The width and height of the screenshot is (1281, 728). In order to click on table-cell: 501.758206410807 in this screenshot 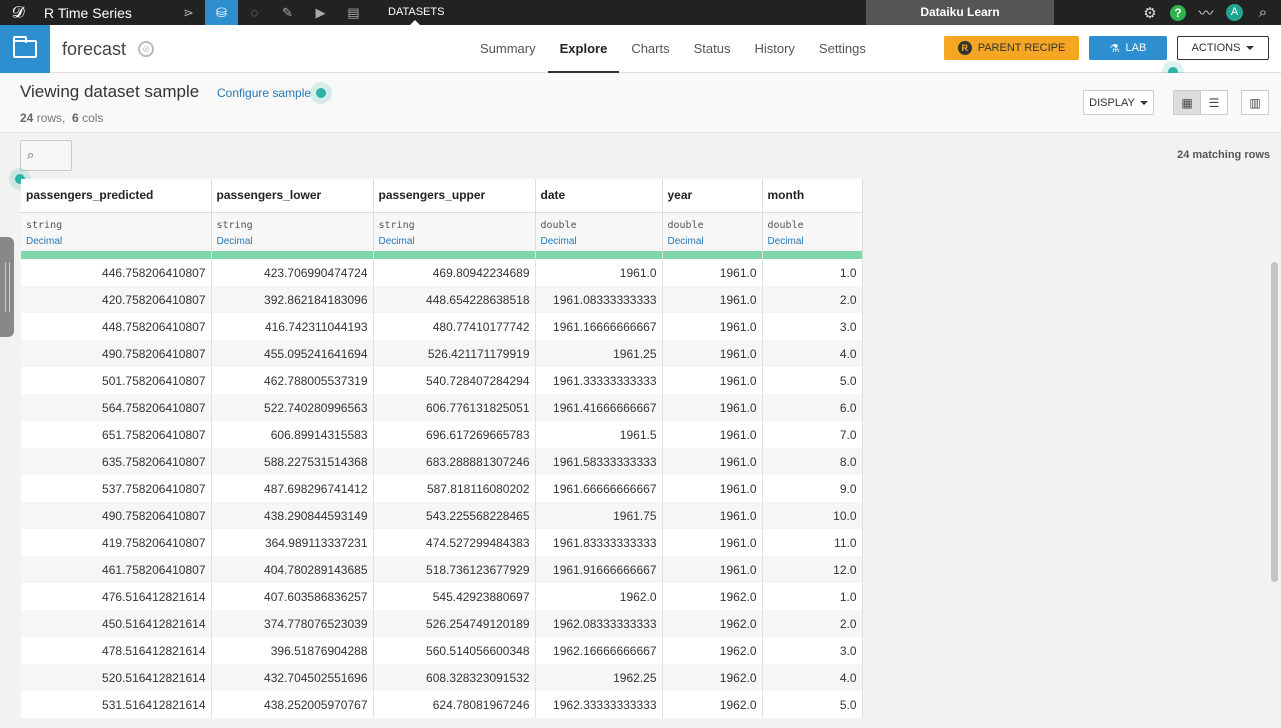, I will do `click(116, 380)`.